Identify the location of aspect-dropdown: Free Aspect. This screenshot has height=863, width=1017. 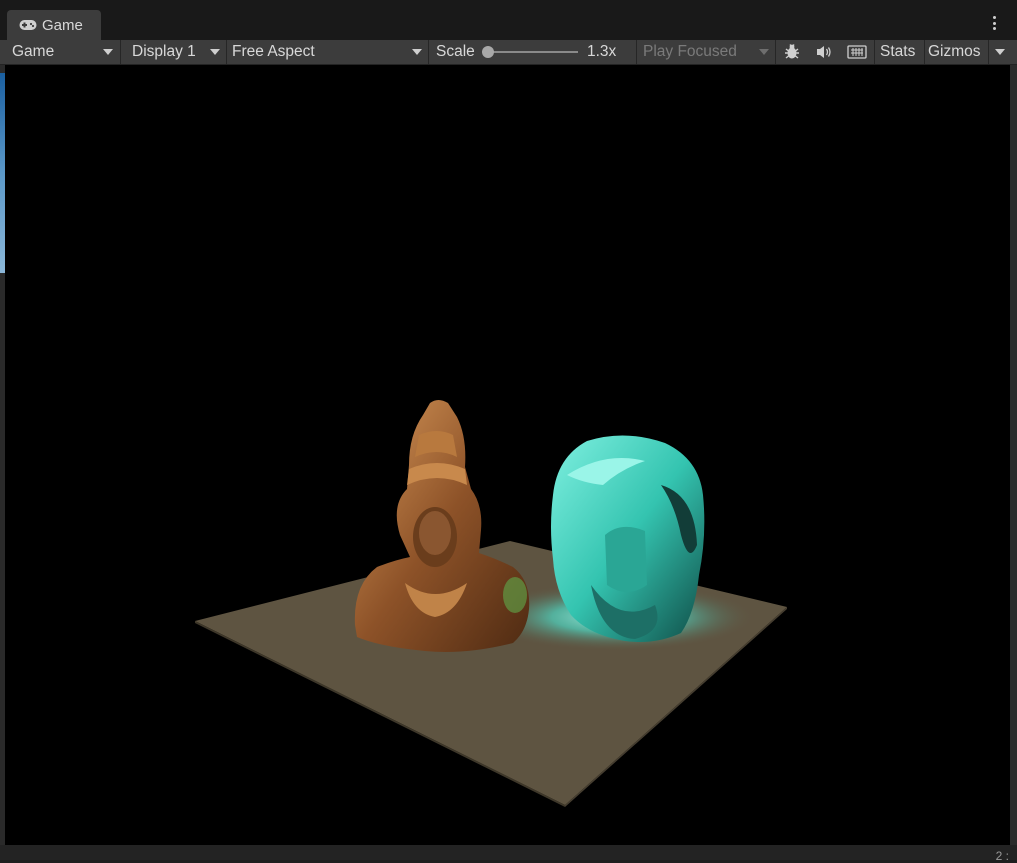
(327, 52).